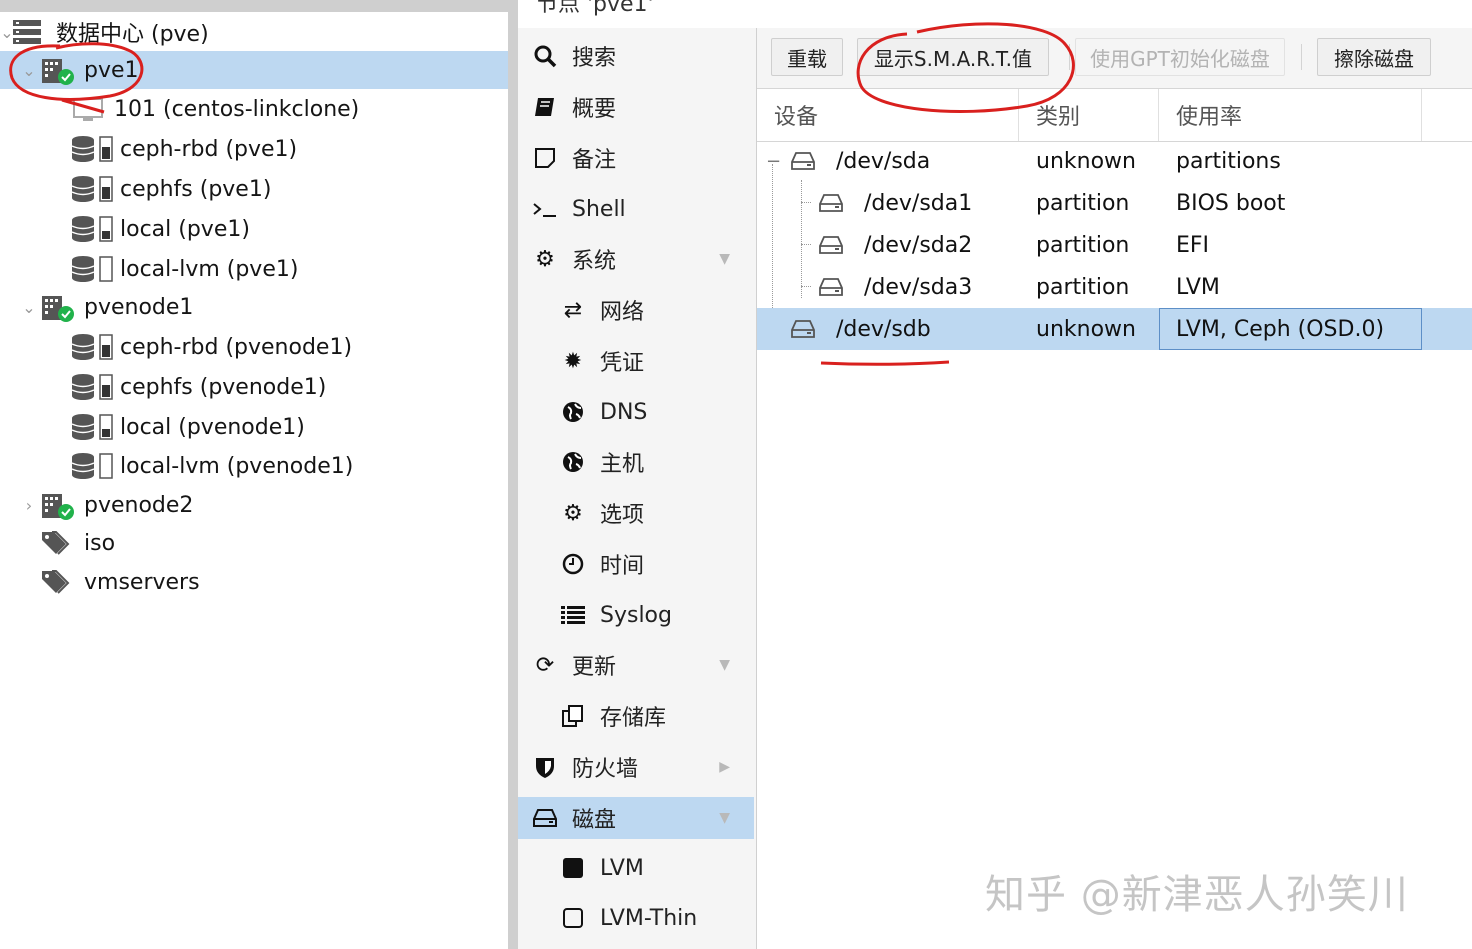 This screenshot has height=949, width=1472. What do you see at coordinates (1114, 329) in the screenshot?
I see `table-row-selected: /dev/sdb unknown LVM, Ceph (OSD.0)` at bounding box center [1114, 329].